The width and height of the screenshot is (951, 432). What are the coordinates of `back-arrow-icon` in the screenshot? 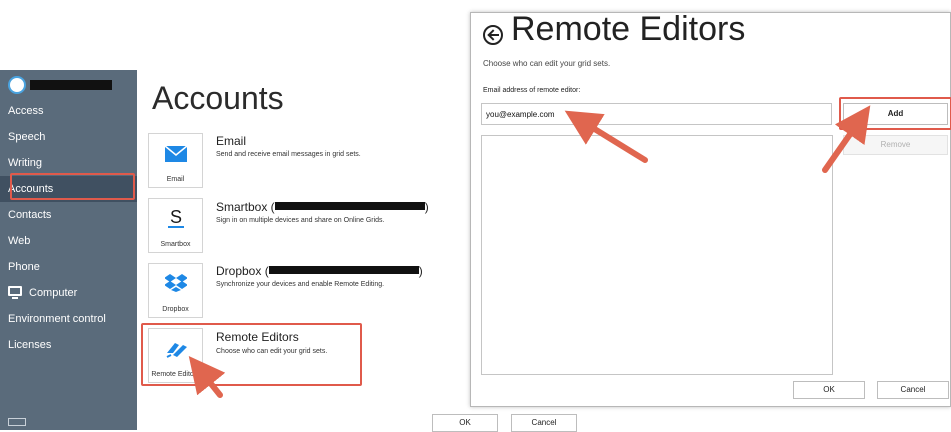 It's located at (493, 35).